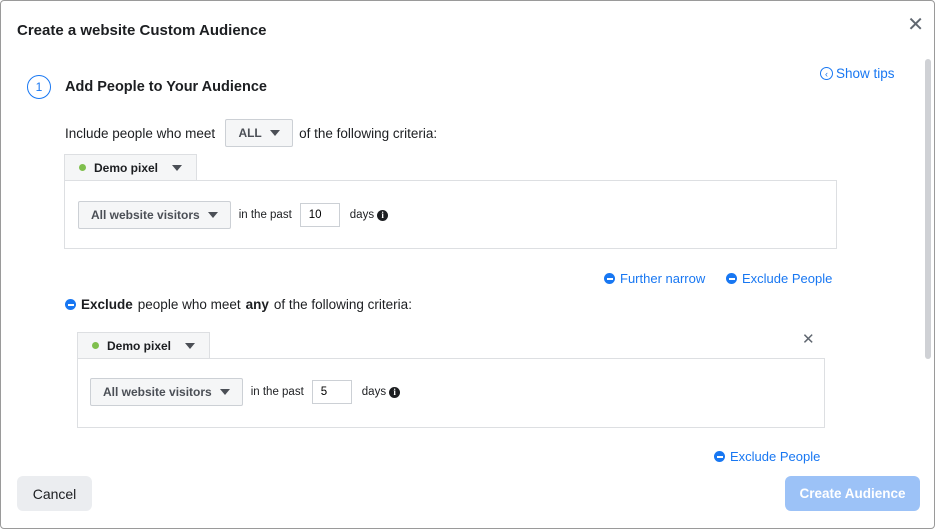  Describe the element at coordinates (189, 304) in the screenshot. I see `exclude-middle: people who meet` at that location.